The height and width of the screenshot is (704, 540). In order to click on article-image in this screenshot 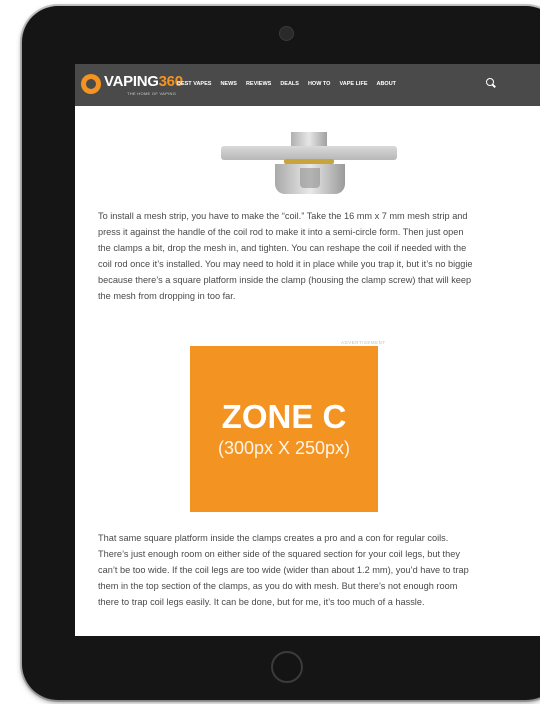, I will do `click(307, 153)`.